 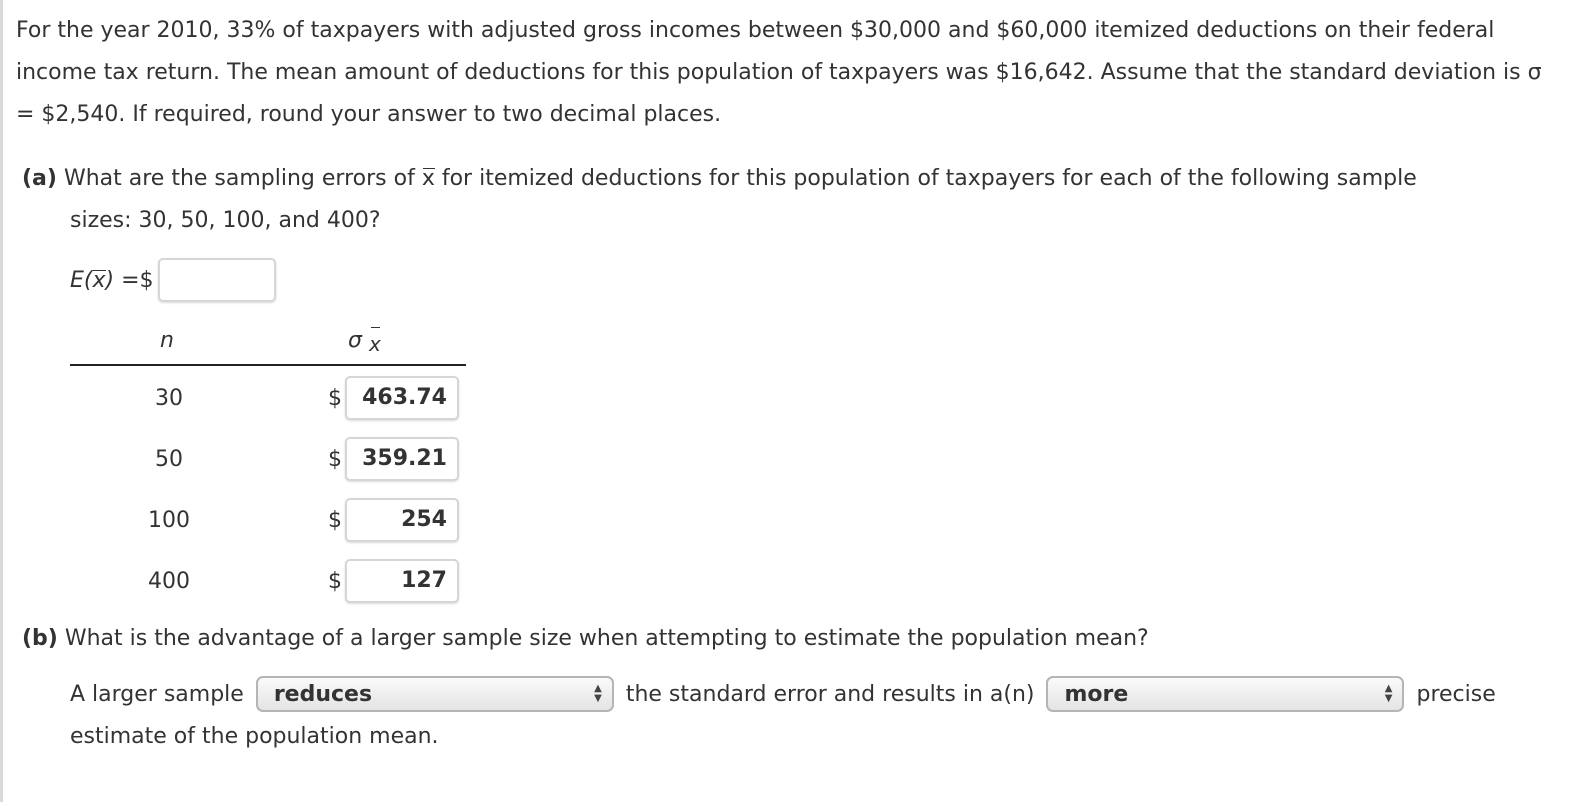 I want to click on expected-value-label: E(x) =, so click(x=105, y=280).